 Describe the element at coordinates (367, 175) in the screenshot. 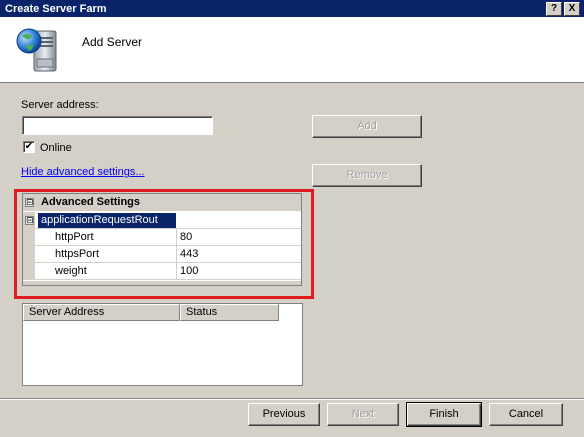

I see `remove-button: Remove` at that location.